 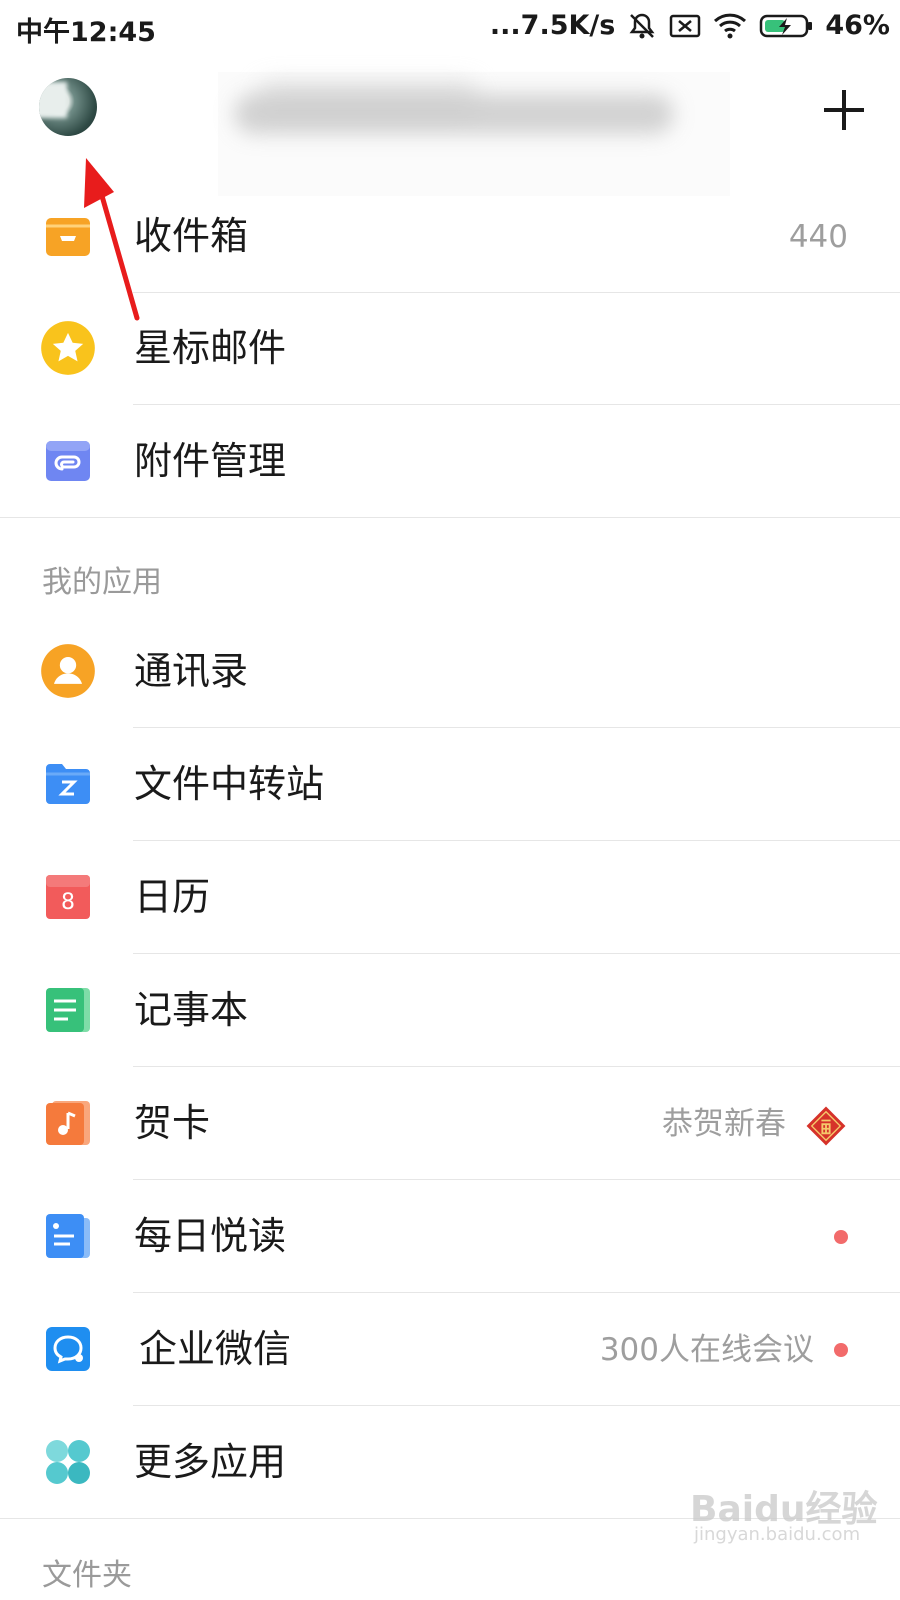 What do you see at coordinates (552, 25) in the screenshot?
I see `network-speed: ...7.5K/s` at bounding box center [552, 25].